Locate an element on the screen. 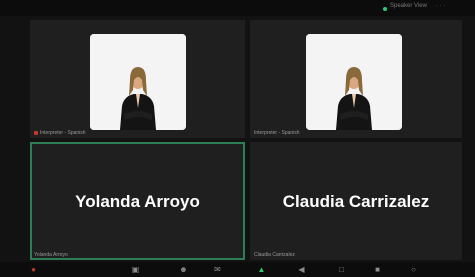  video-icon: ▣ is located at coordinates (135, 269).